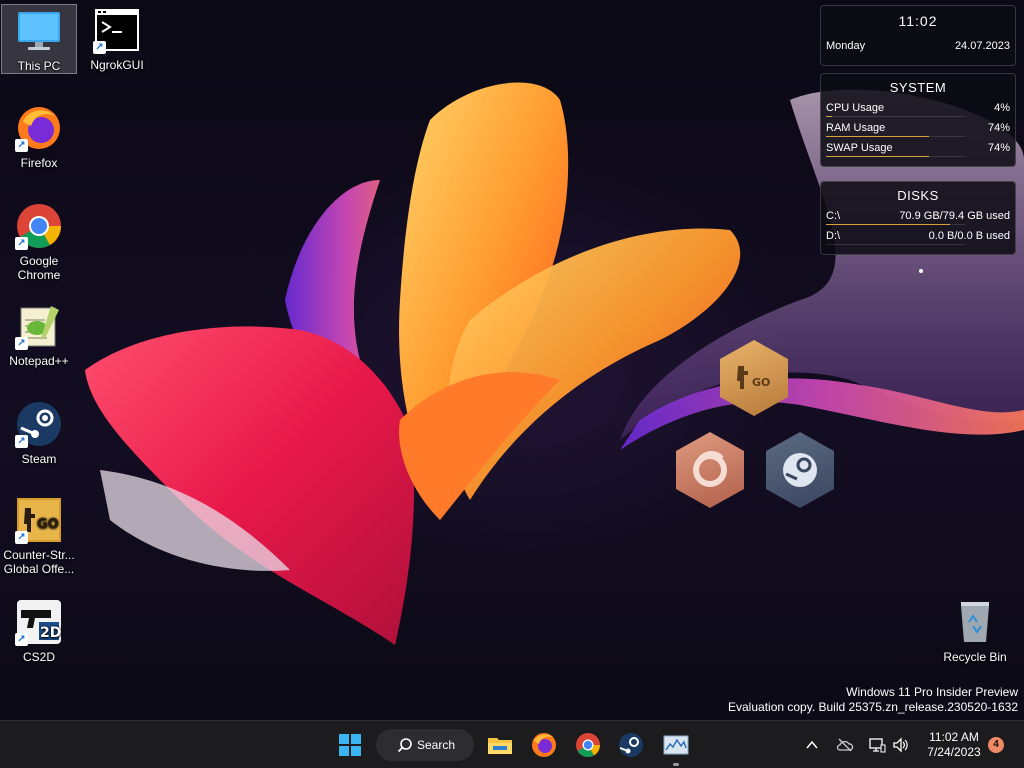 The height and width of the screenshot is (768, 1024). I want to click on disk-row: D:\ 0.0 B/0.0 B used, so click(918, 237).